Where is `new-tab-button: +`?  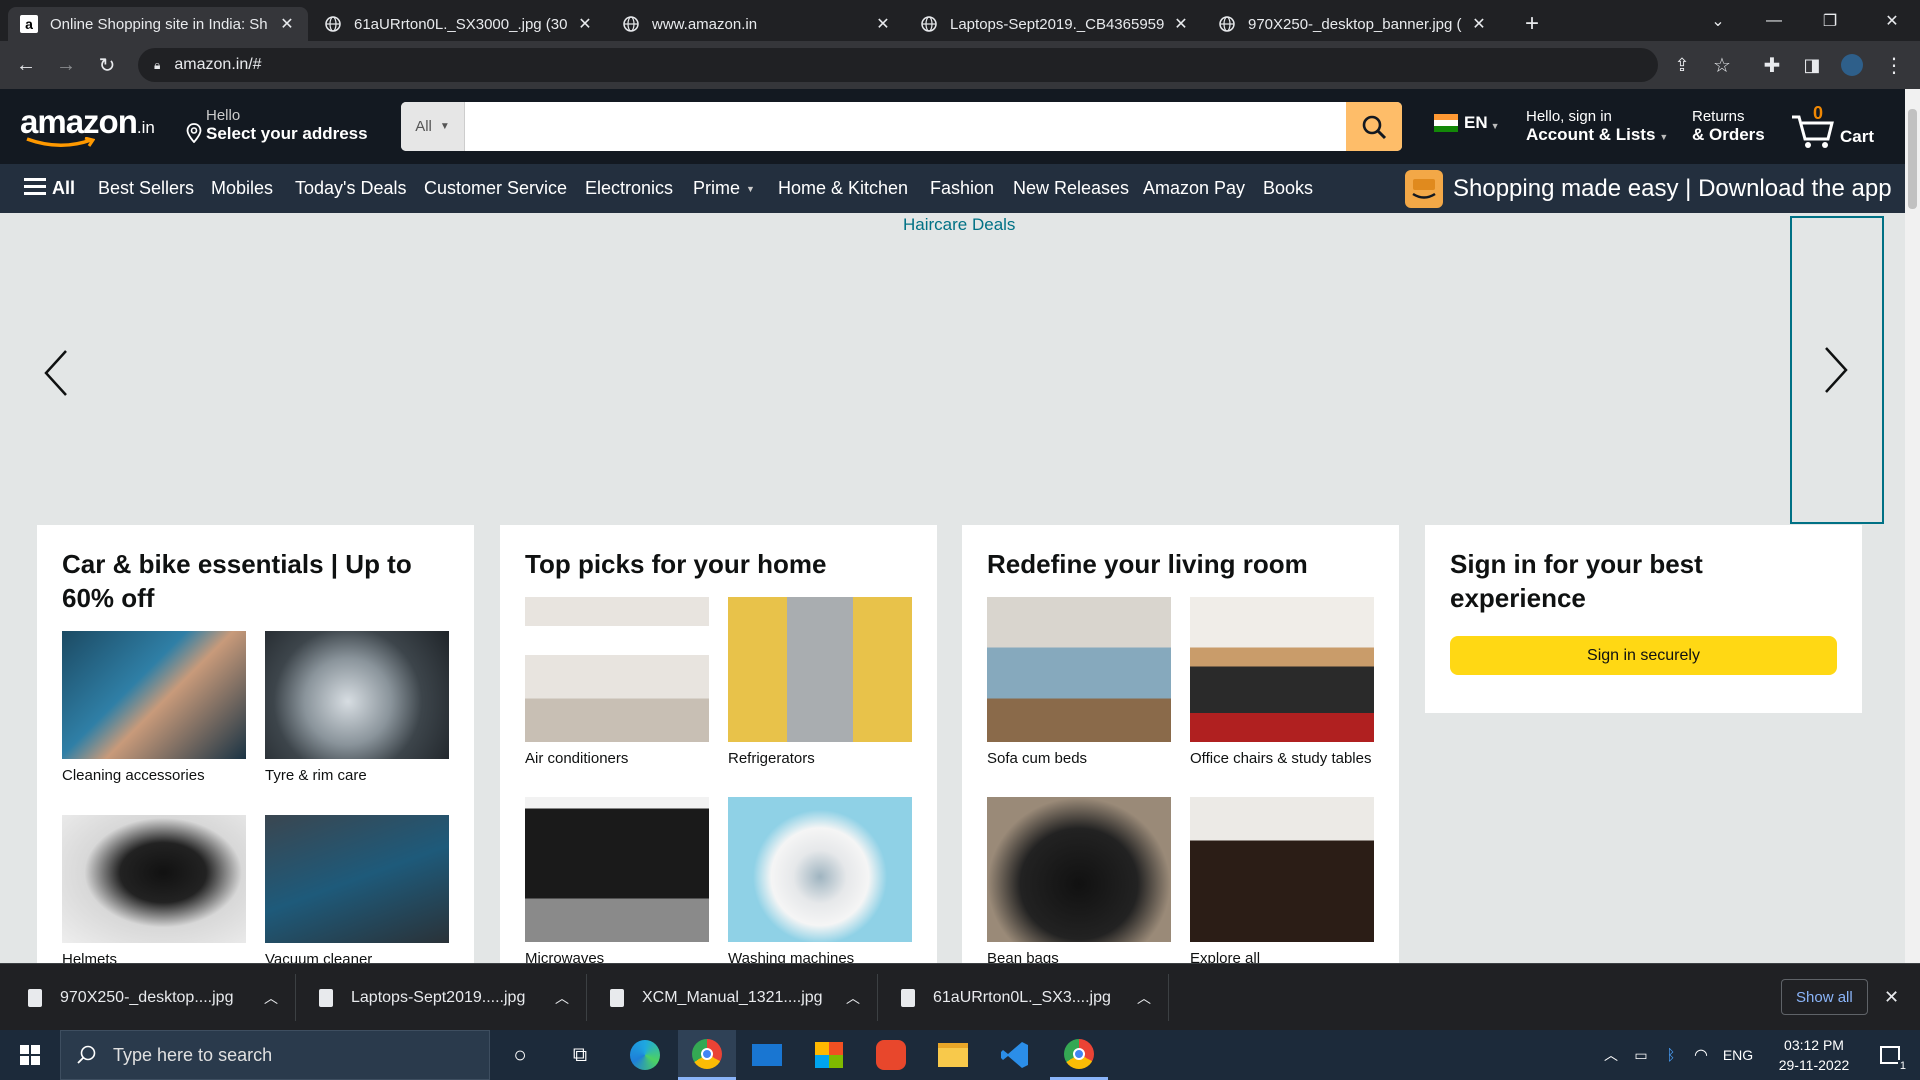
new-tab-button: + is located at coordinates (1532, 24).